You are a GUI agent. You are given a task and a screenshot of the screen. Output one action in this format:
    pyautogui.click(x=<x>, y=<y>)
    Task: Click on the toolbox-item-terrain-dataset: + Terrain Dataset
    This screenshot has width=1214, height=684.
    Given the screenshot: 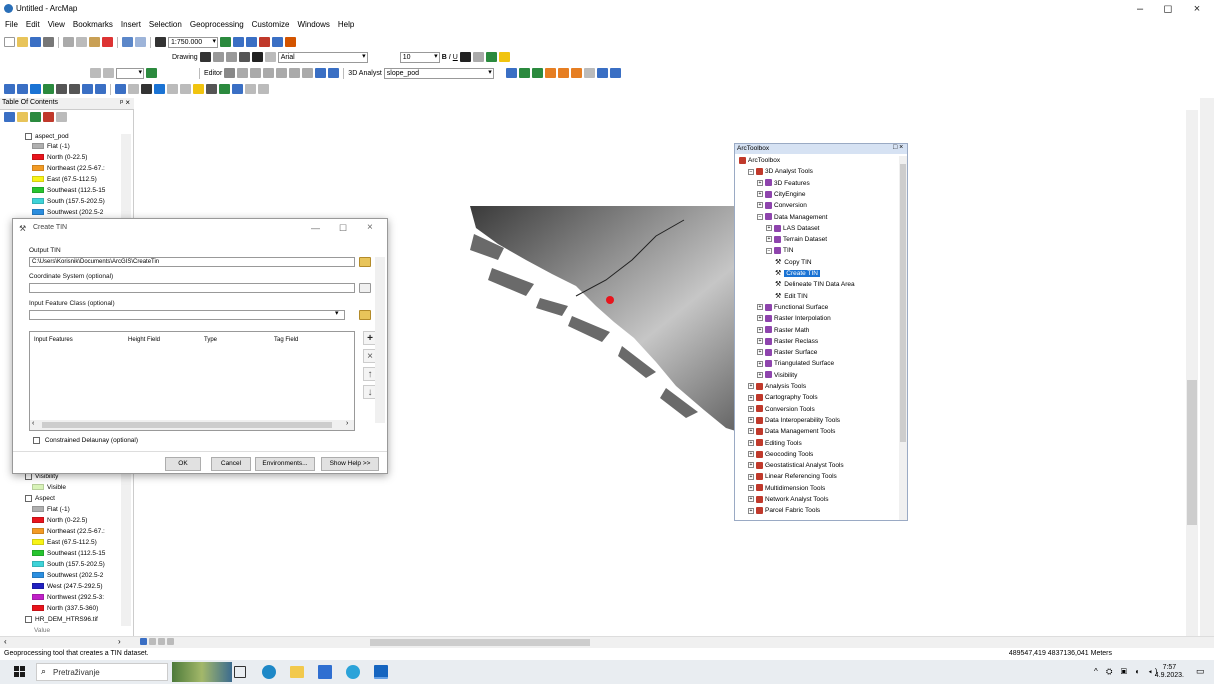 What is the action you would take?
    pyautogui.click(x=796, y=240)
    